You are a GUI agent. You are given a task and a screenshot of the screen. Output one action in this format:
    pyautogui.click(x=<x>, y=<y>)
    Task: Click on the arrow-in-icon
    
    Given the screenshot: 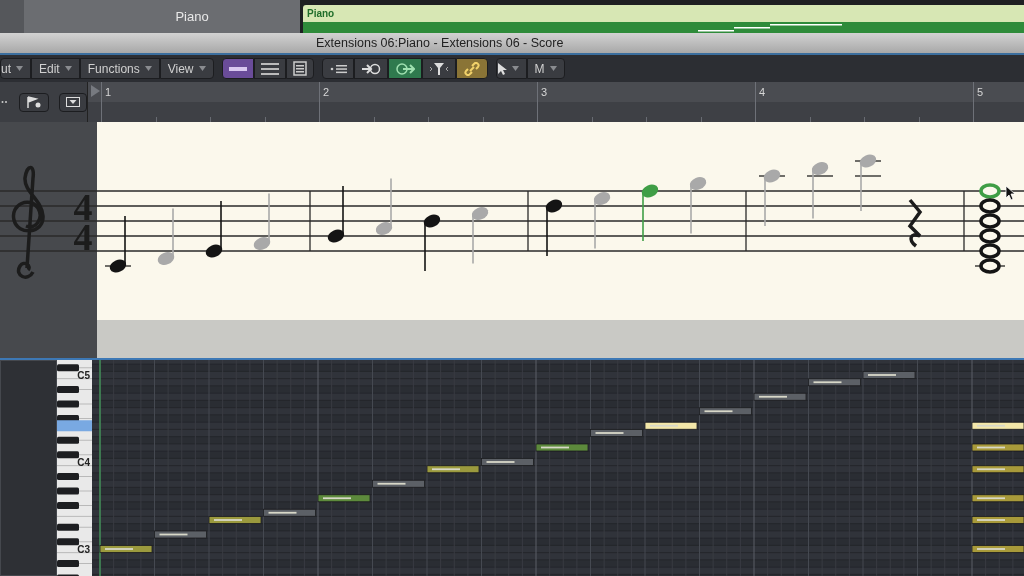 What is the action you would take?
    pyautogui.click(x=370, y=68)
    